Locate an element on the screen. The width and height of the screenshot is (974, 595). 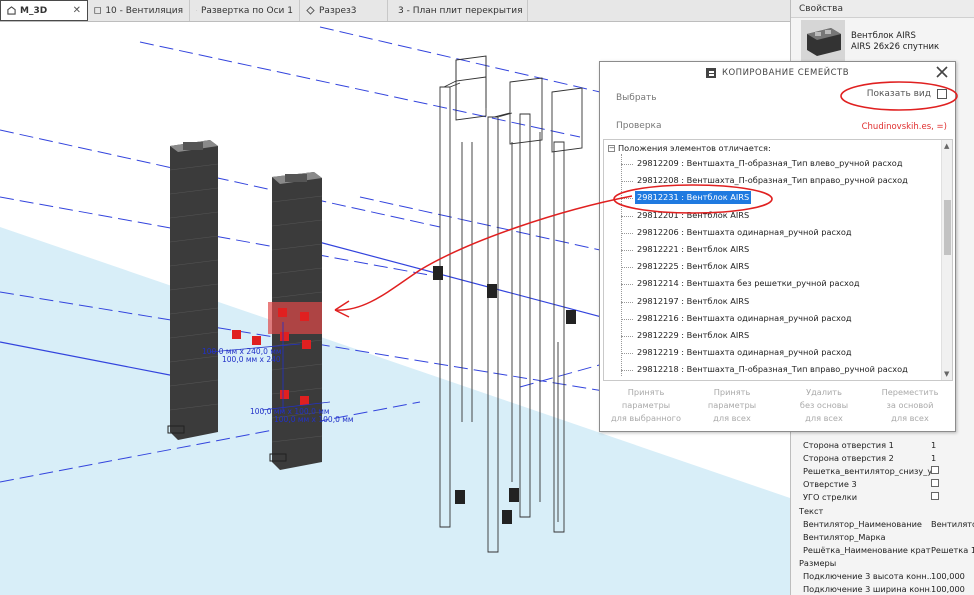
properties-title: Свойства is located at coordinates (882, 9).